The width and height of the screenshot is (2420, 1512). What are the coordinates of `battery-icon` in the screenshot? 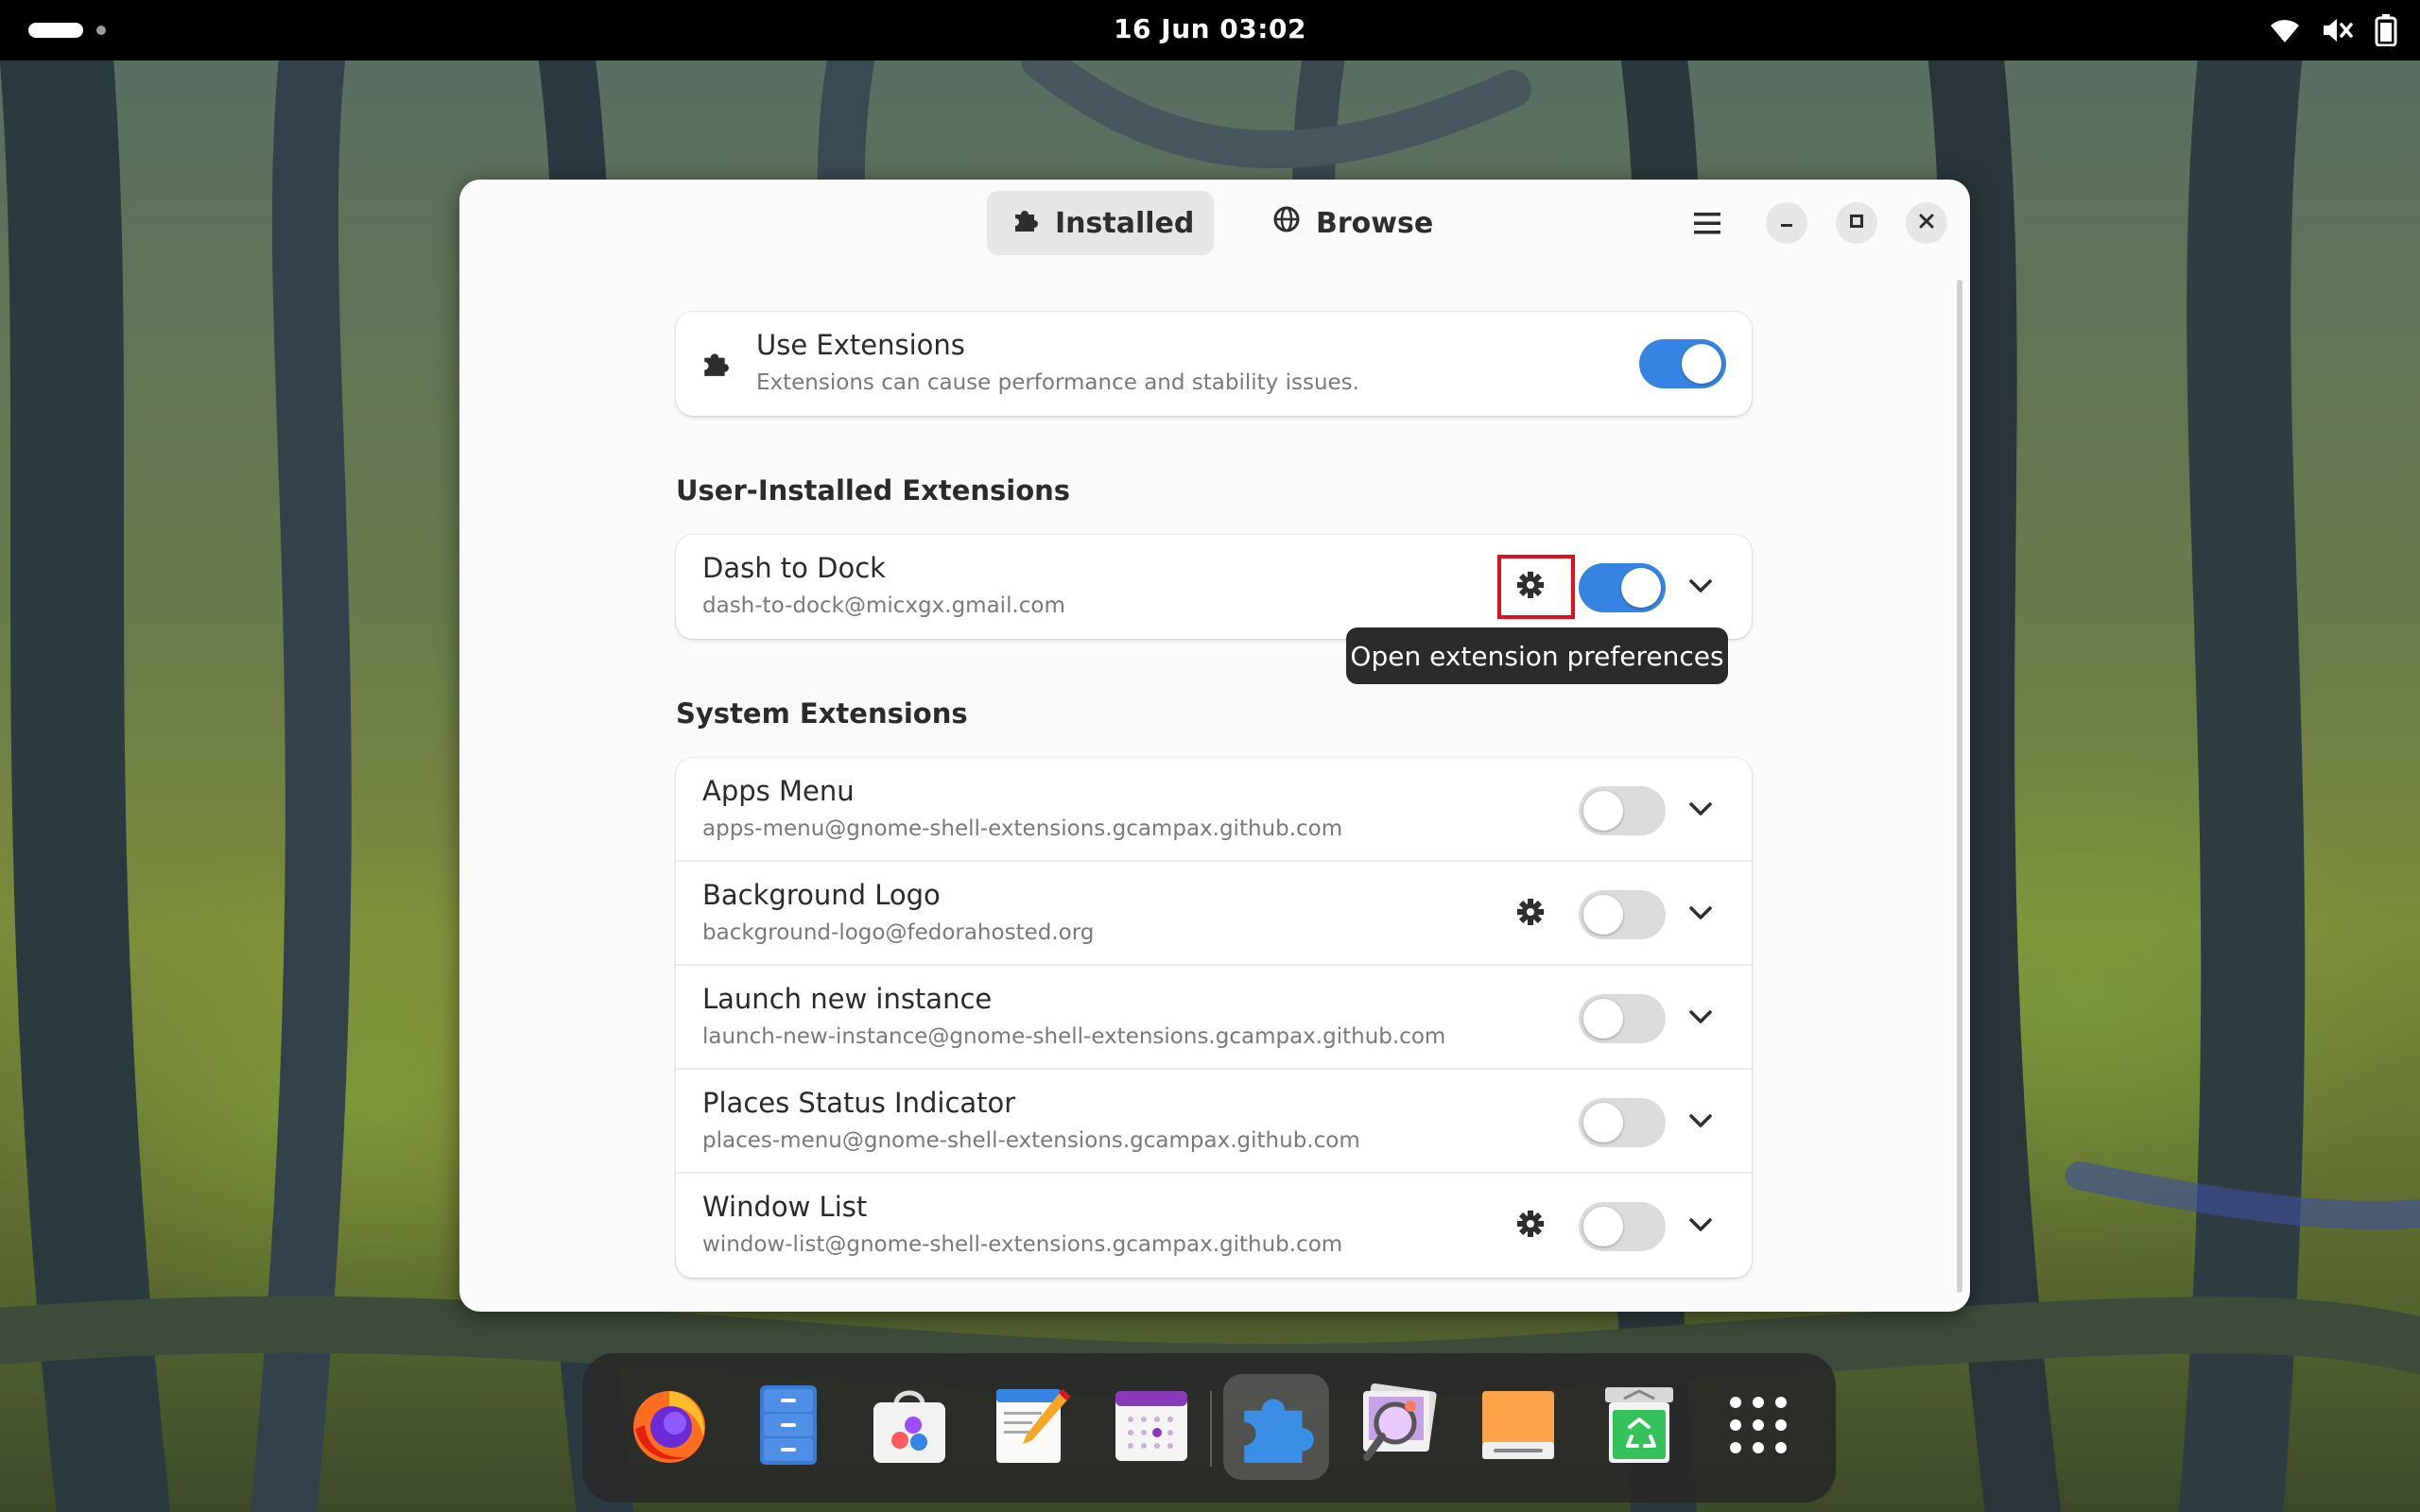 It's located at (2386, 30).